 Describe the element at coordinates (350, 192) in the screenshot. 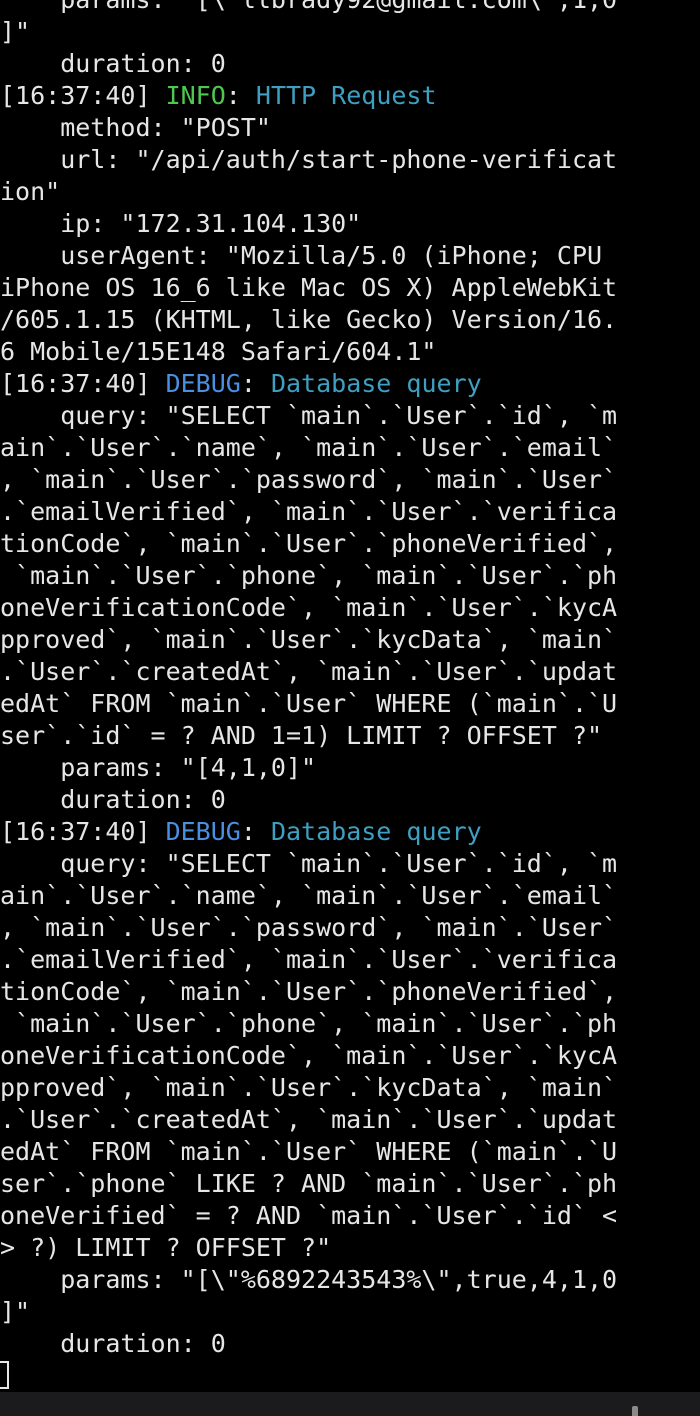

I see `log-line: ion"` at that location.